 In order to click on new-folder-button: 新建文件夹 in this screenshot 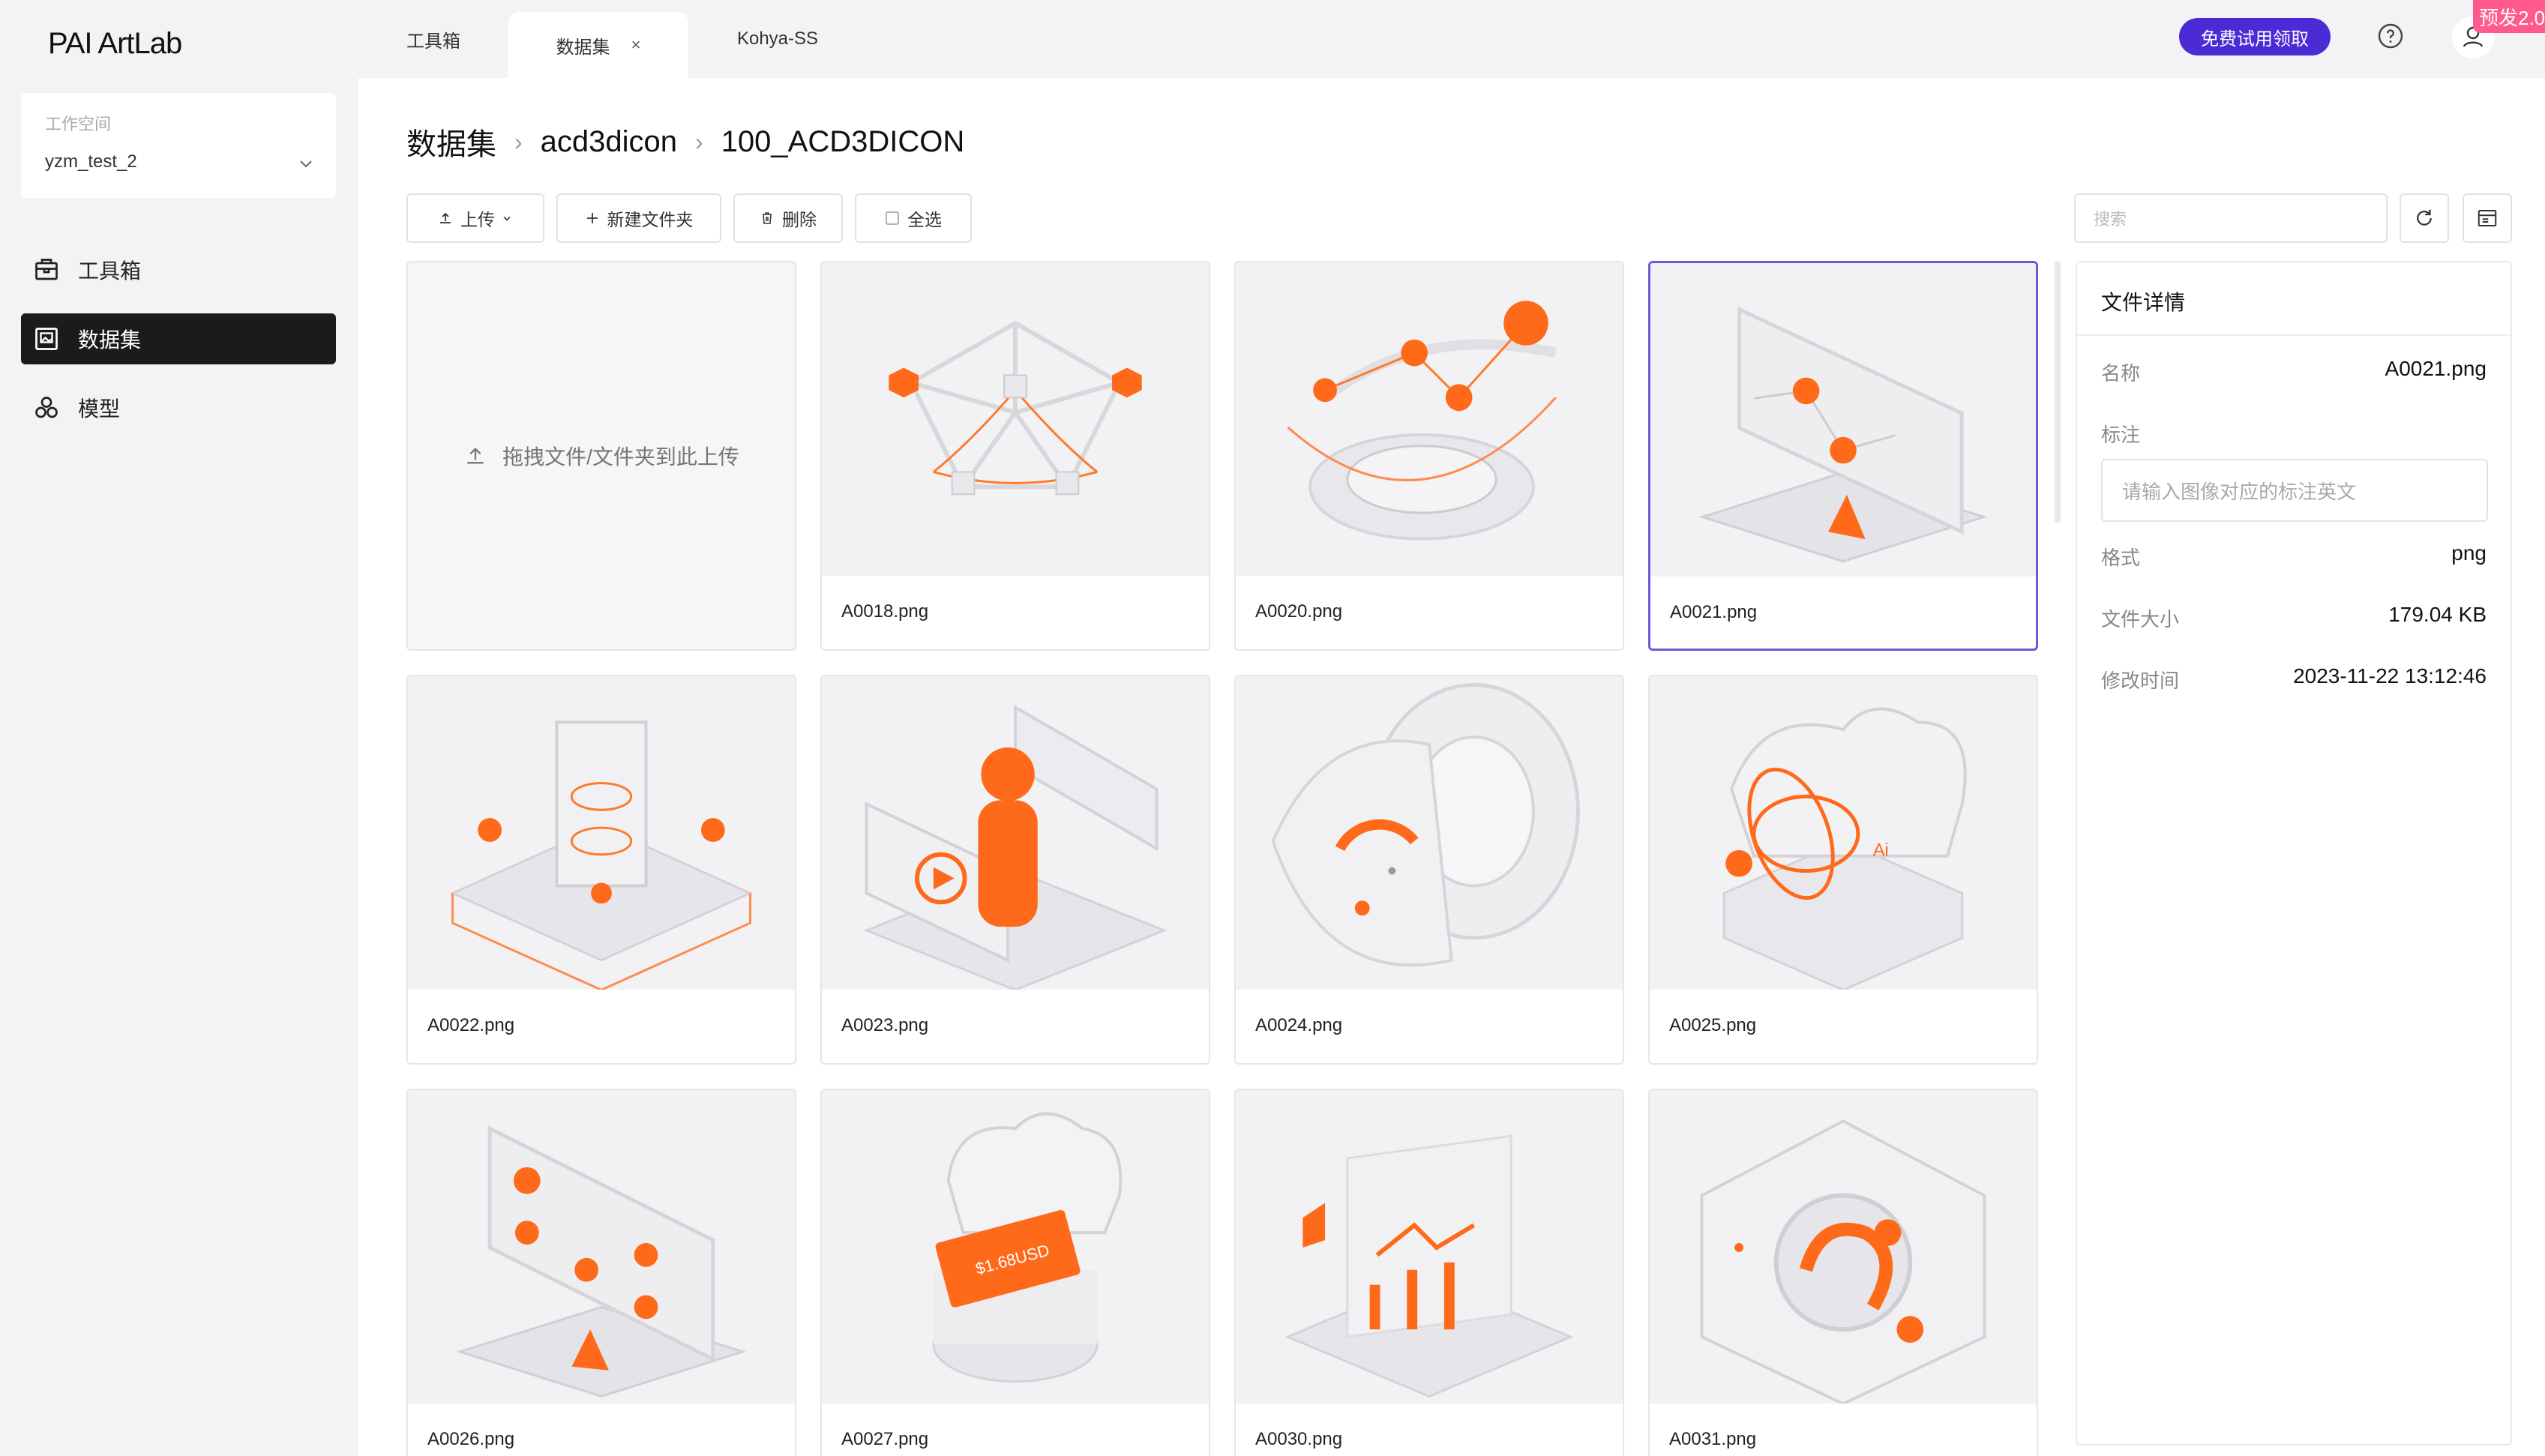, I will do `click(638, 218)`.